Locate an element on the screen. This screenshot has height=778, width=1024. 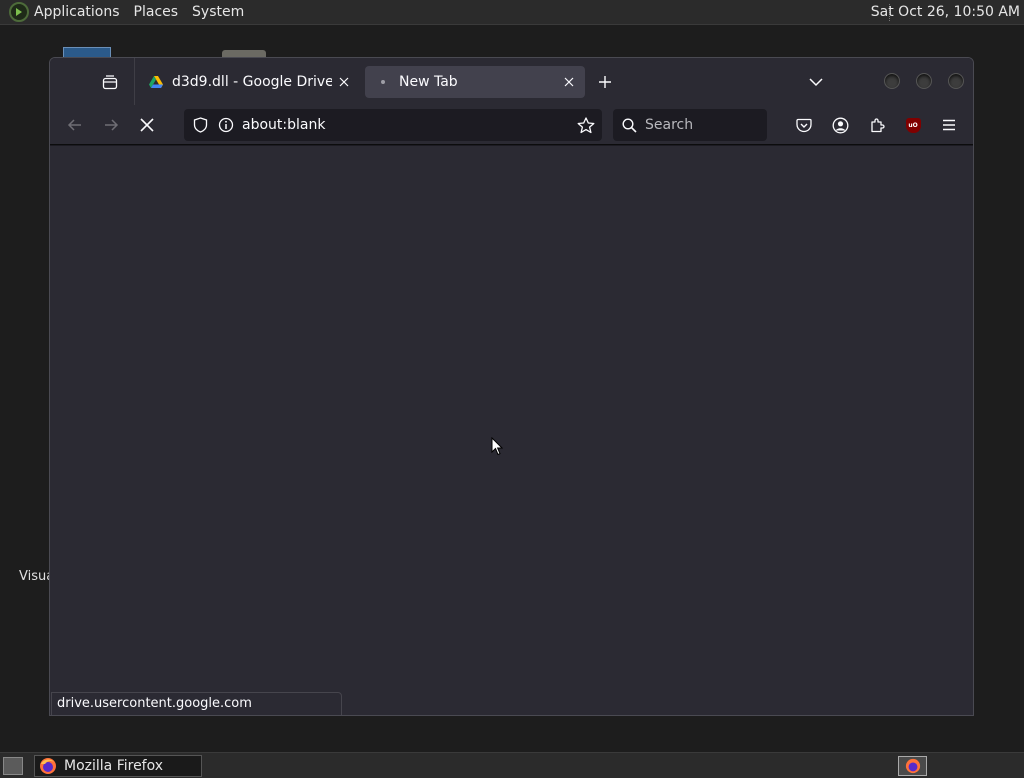
chevron-down-icon is located at coordinates (816, 81).